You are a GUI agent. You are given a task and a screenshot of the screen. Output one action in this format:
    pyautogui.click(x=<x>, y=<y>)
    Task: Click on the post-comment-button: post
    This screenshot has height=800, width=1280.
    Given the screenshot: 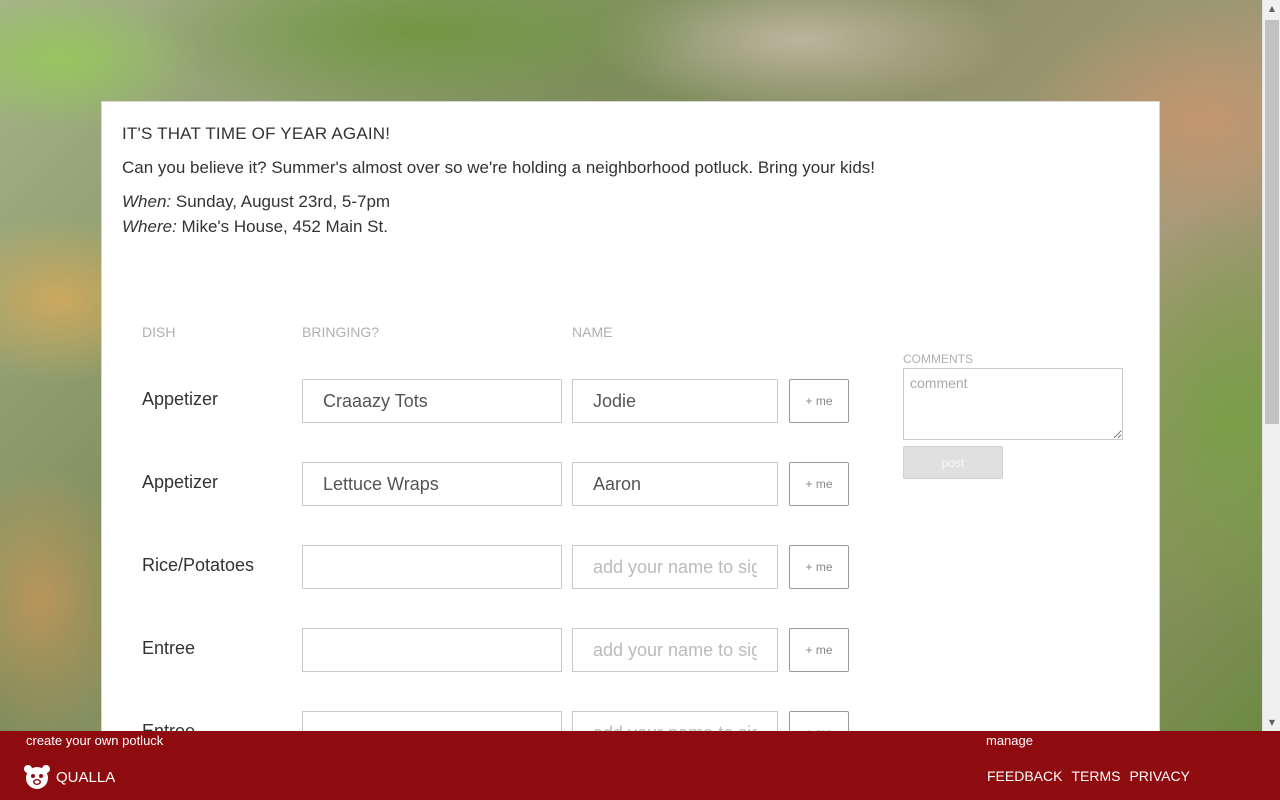 What is the action you would take?
    pyautogui.click(x=953, y=462)
    